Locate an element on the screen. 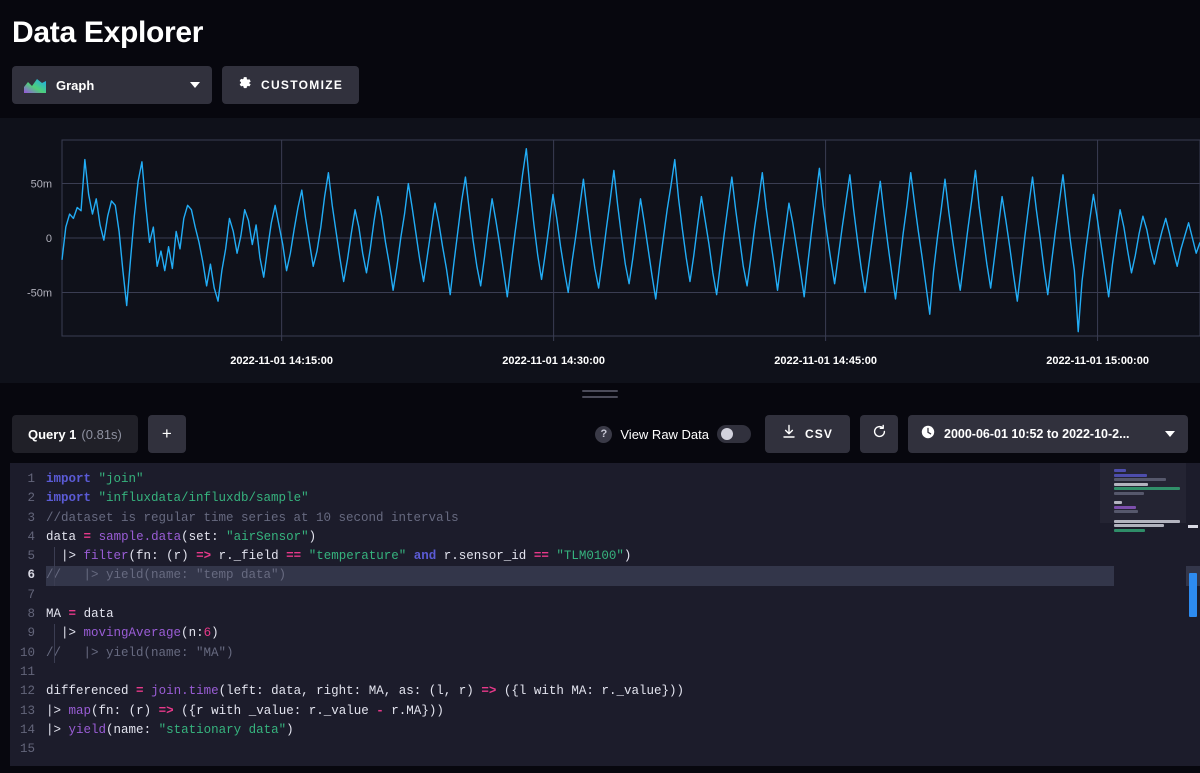 The image size is (1200, 773). svg-text: 50m is located at coordinates (41, 185).